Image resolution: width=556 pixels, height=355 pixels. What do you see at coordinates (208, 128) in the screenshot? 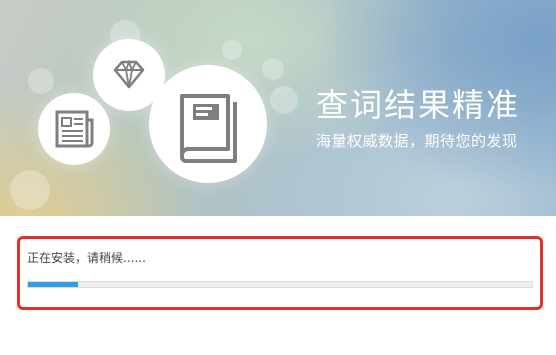
I see `book-icon` at bounding box center [208, 128].